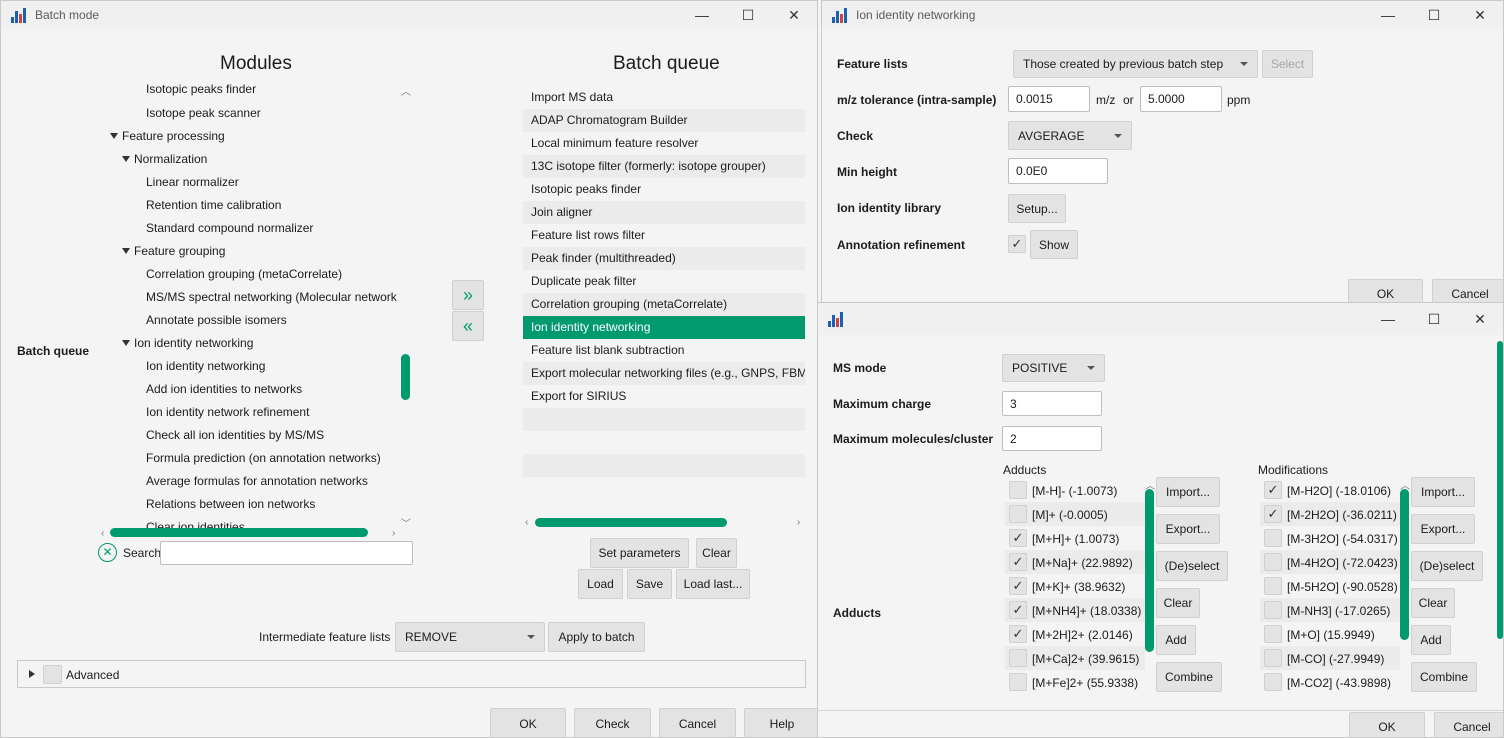 The width and height of the screenshot is (1504, 738). Describe the element at coordinates (1075, 538) in the screenshot. I see `list-item: ✓ [M+H]+ (1.0073)` at that location.